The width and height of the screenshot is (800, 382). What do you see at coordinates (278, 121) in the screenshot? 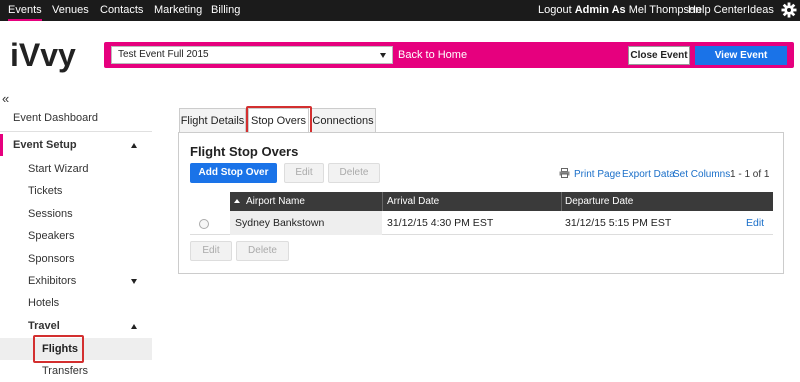
I see `tab-stop-overs: Stop Overs` at bounding box center [278, 121].